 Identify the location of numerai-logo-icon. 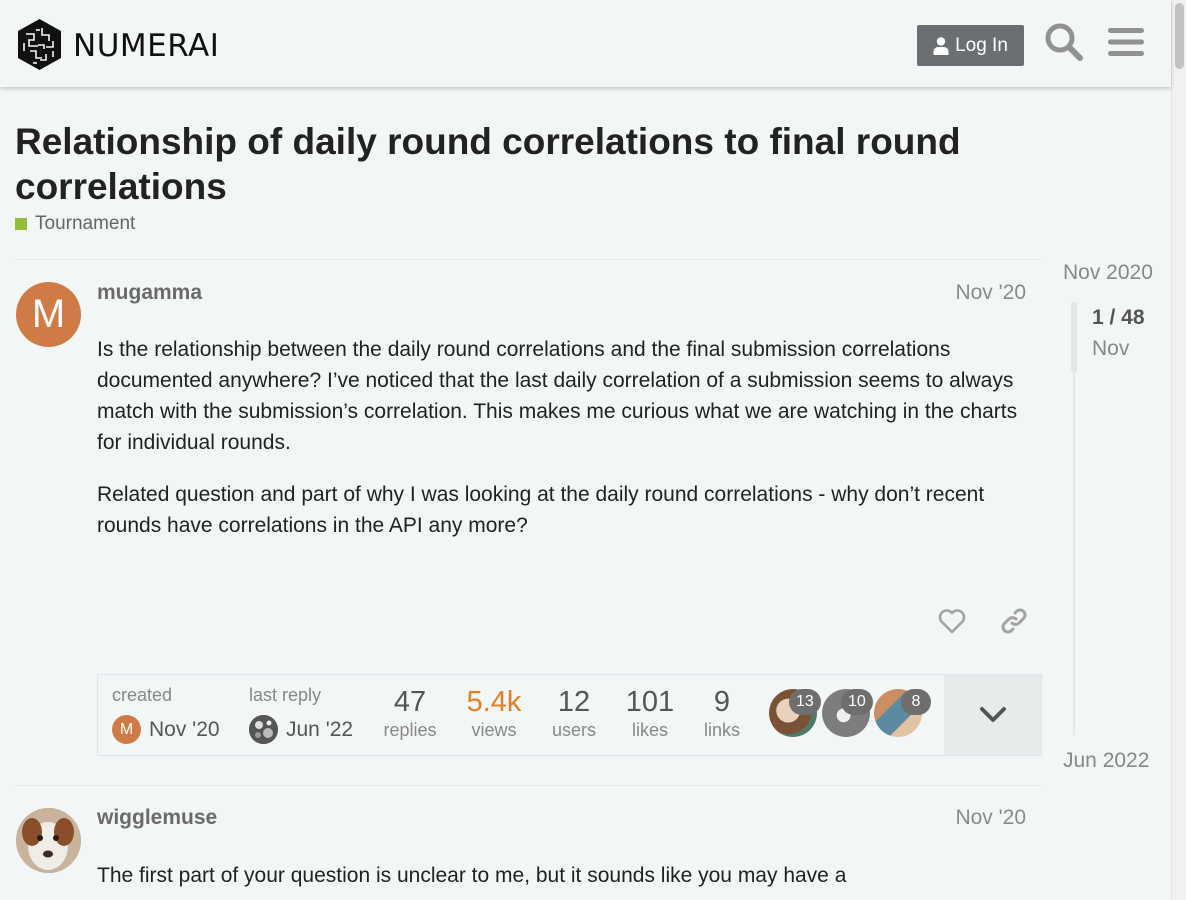
(39, 44).